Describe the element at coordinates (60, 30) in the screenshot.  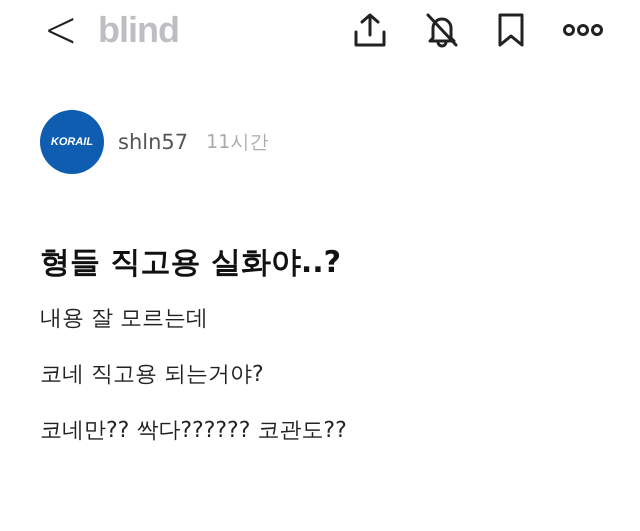
I see `back-button: <` at that location.